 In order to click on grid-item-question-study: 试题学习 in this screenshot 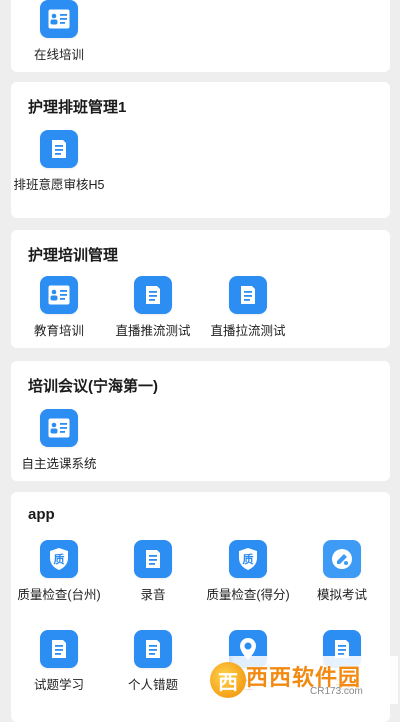, I will do `click(59, 661)`.